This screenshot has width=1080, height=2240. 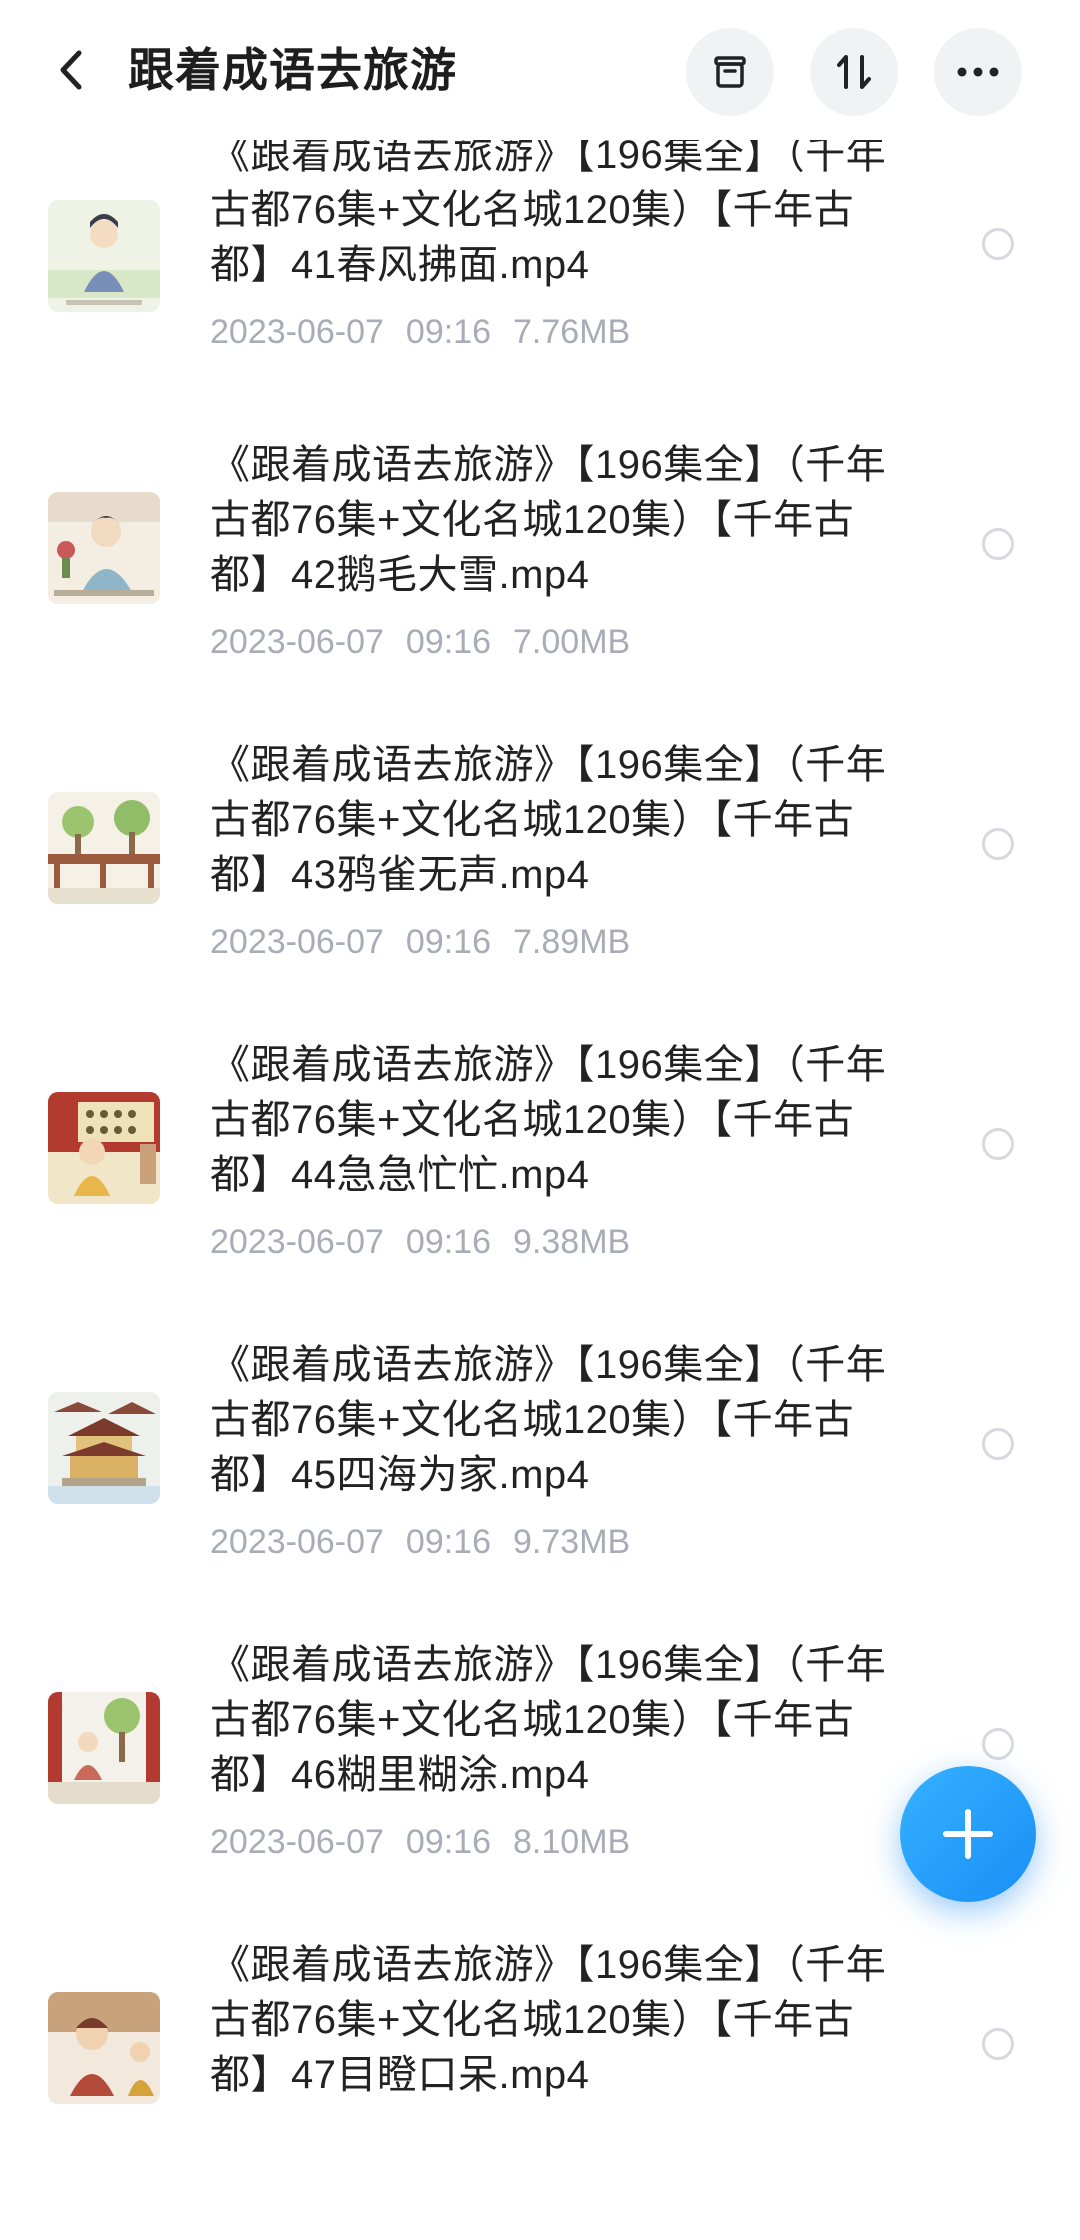 I want to click on file-size: 7.00MB, so click(x=572, y=642).